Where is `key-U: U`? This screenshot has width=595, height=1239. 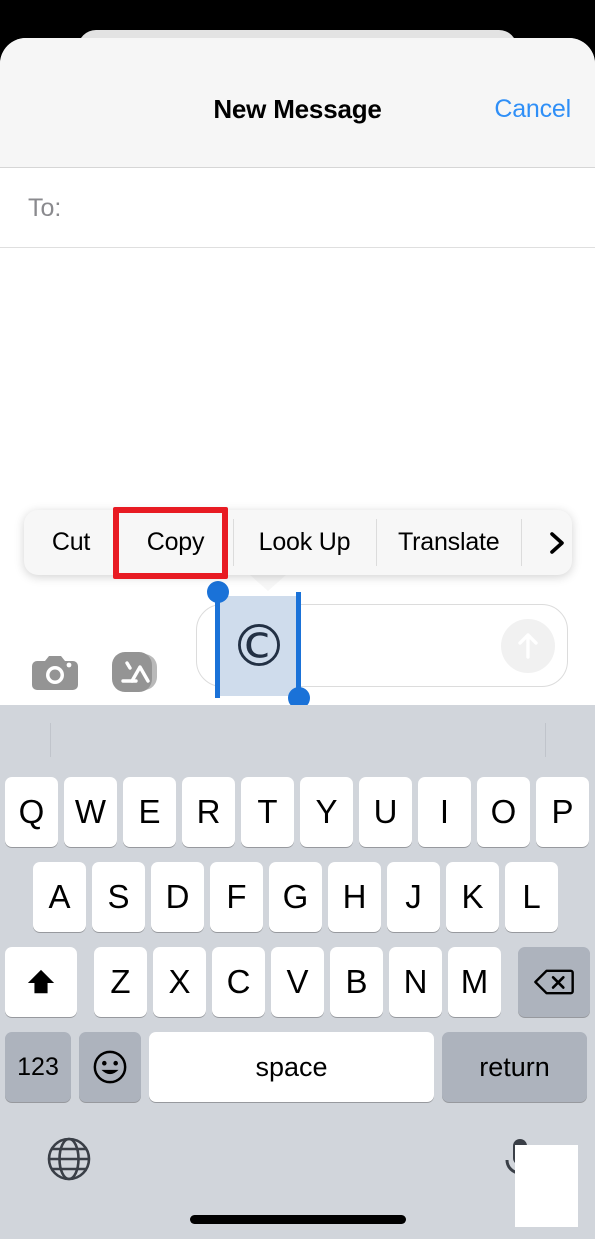
key-U: U is located at coordinates (385, 812).